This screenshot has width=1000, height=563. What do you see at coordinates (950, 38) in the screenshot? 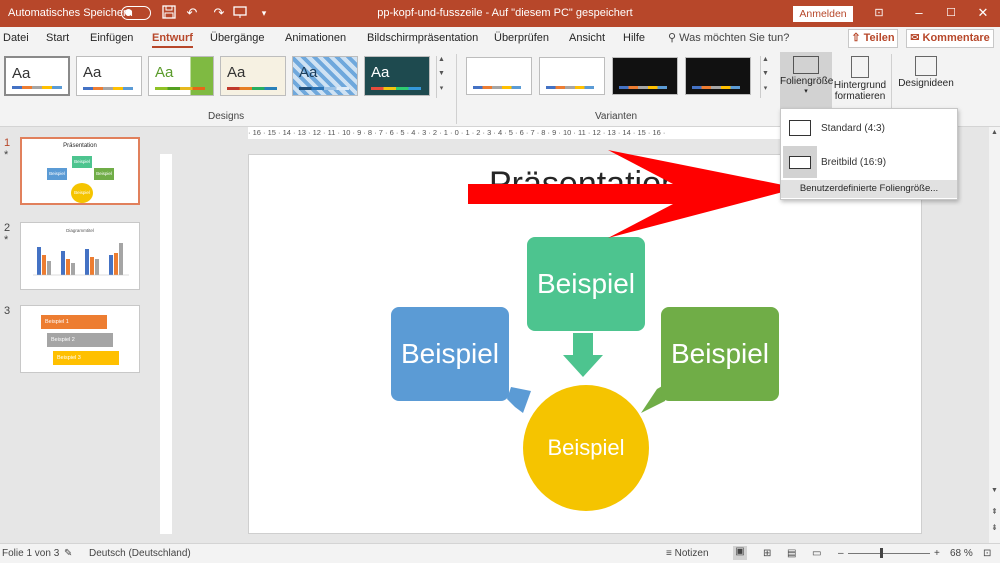
I see `comments-button: ✉ Kommentare` at bounding box center [950, 38].